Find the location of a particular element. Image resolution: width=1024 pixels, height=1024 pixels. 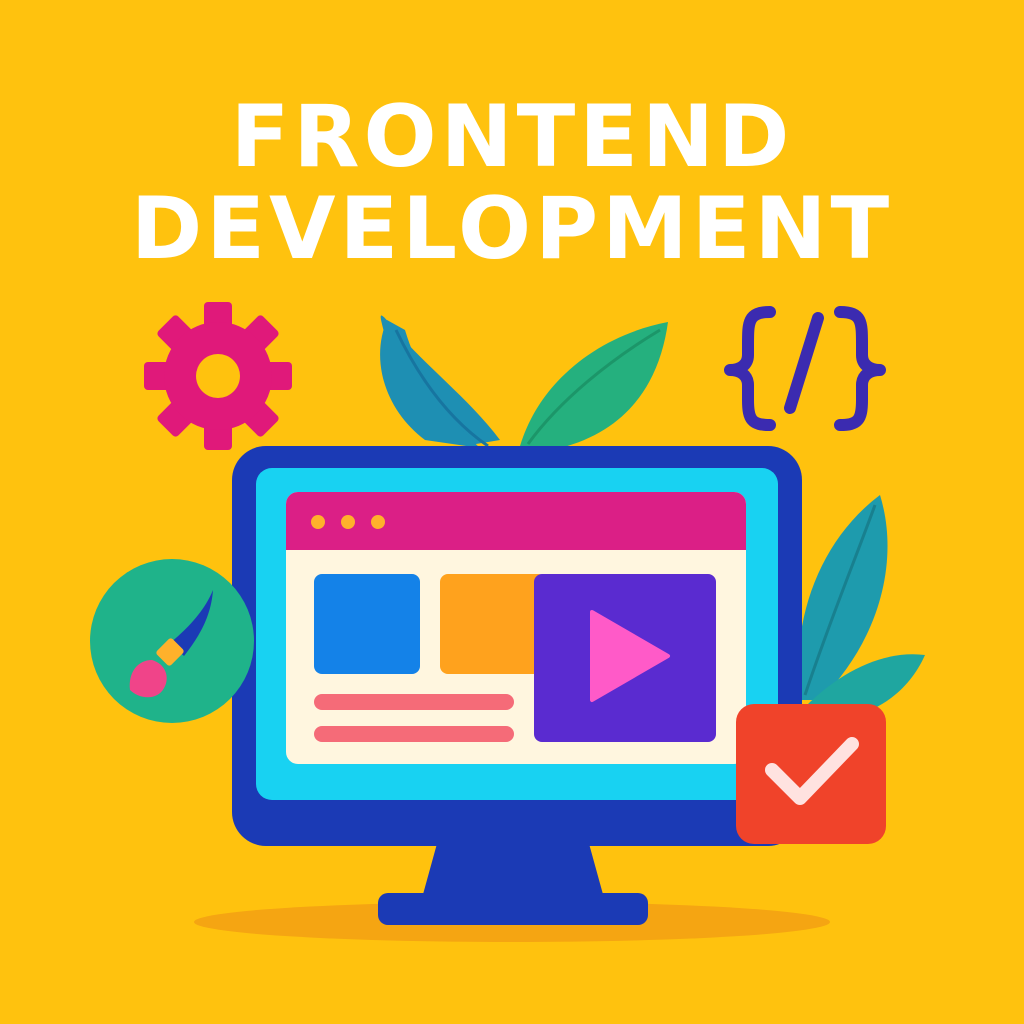

monitor-stand is located at coordinates (513, 869).